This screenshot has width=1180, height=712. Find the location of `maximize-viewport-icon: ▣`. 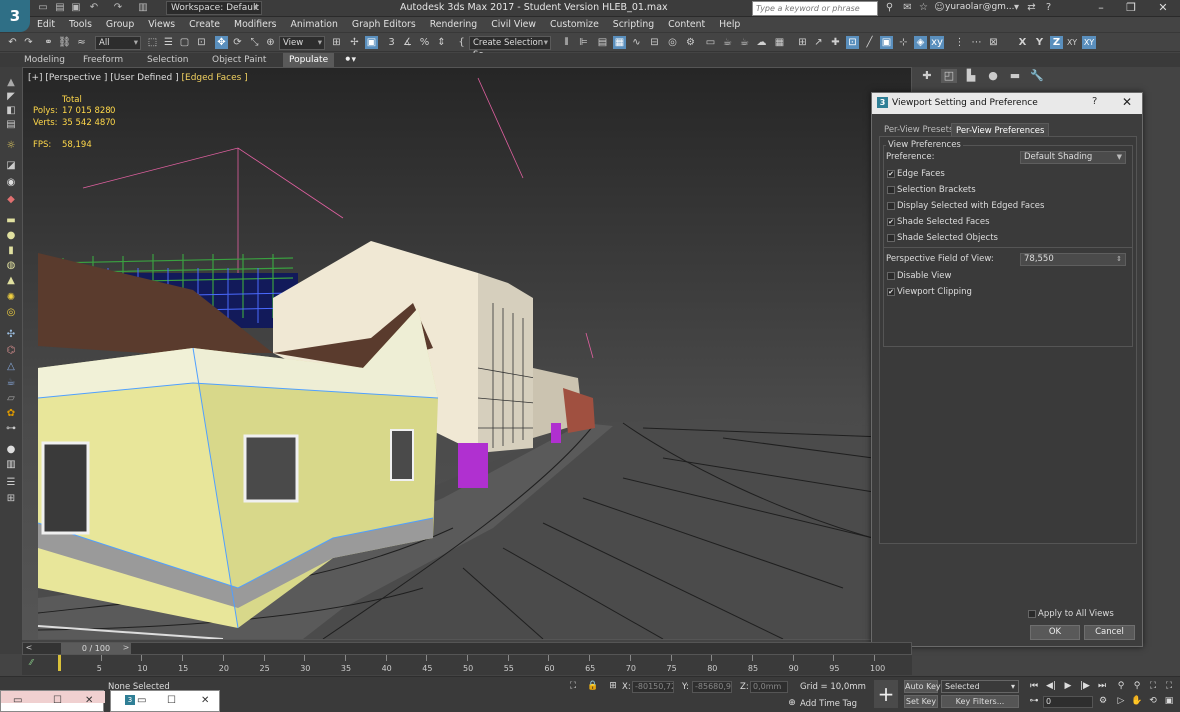

maximize-viewport-icon: ▣ is located at coordinates (1169, 701).